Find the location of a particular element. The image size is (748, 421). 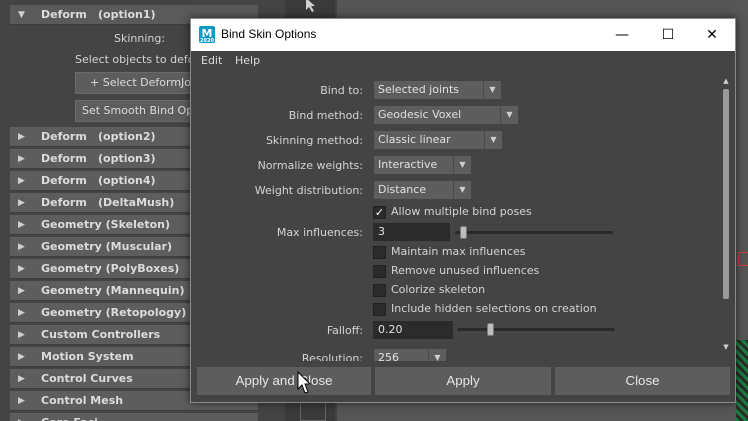

normalize-weights-value: Interactive is located at coordinates (408, 164).